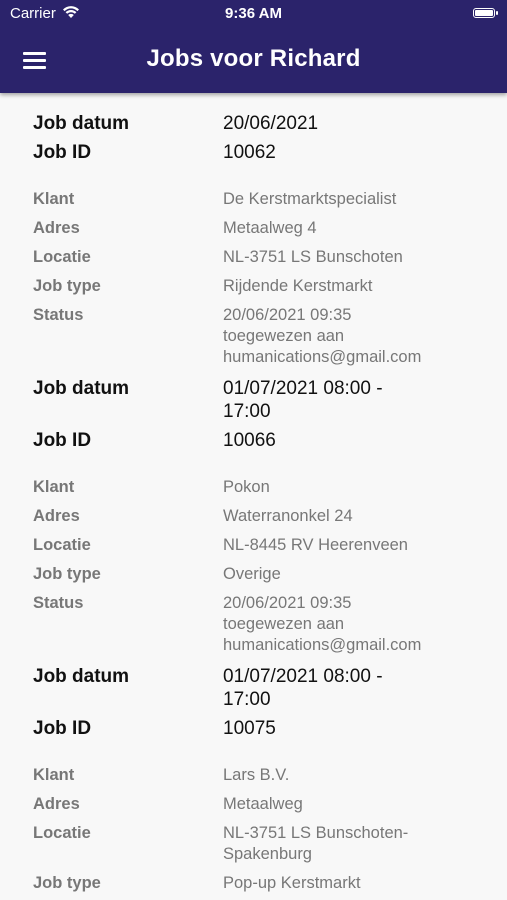  What do you see at coordinates (310, 199) in the screenshot?
I see `klant-value: De Kerstmarktspecialist` at bounding box center [310, 199].